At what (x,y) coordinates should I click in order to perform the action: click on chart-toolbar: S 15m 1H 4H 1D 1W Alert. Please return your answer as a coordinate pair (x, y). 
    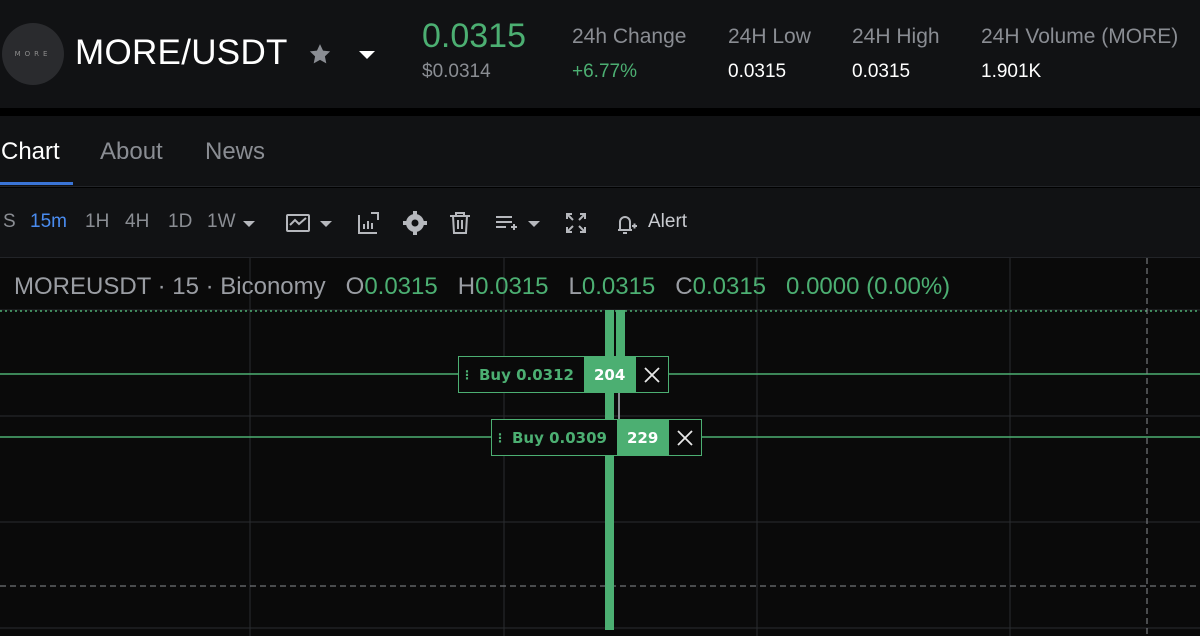
    Looking at the image, I should click on (600, 223).